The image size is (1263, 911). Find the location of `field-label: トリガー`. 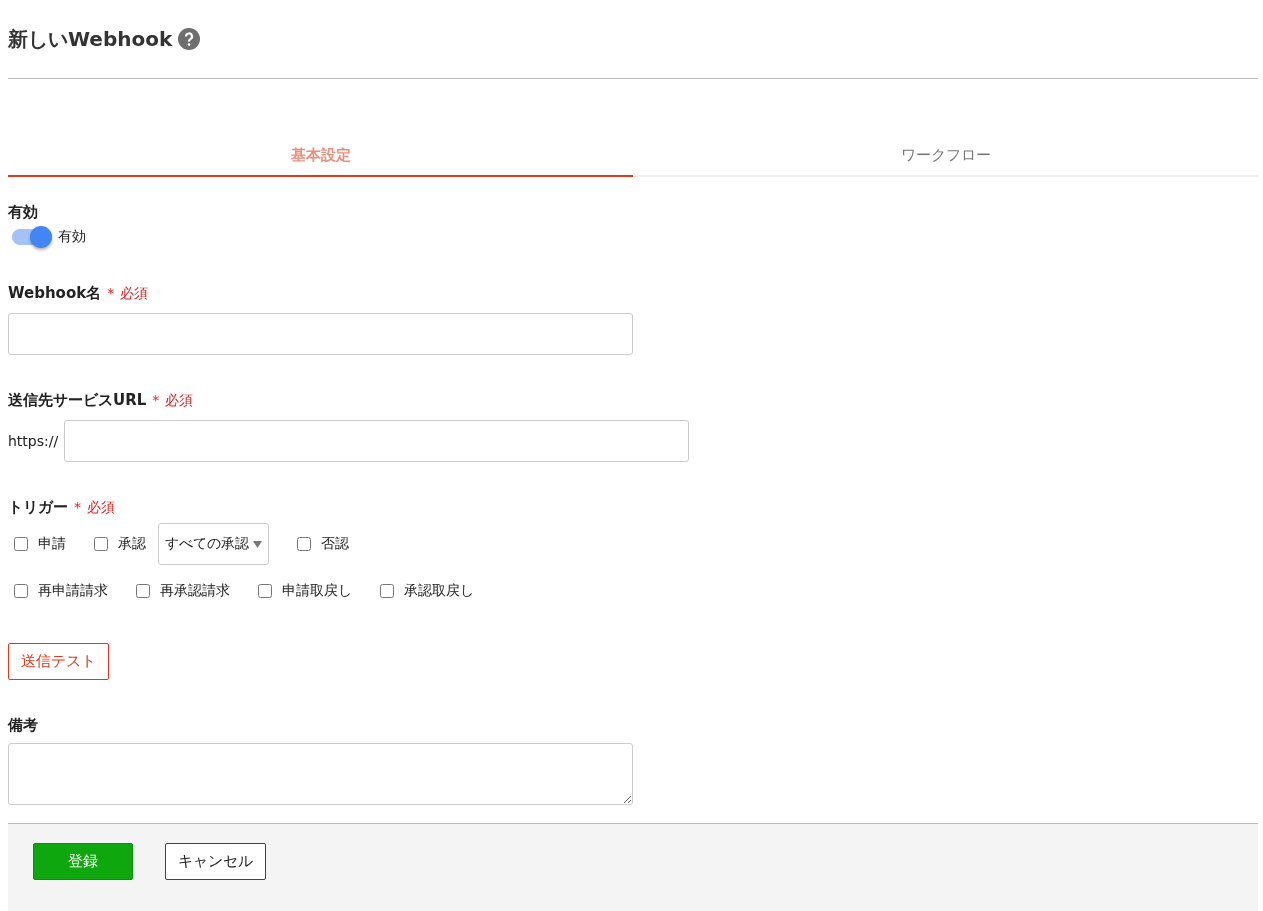

field-label: トリガー is located at coordinates (38, 507).